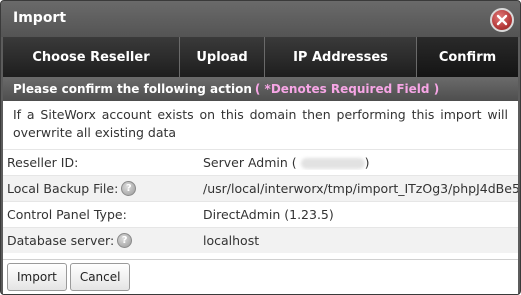 Image resolution: width=521 pixels, height=295 pixels. Describe the element at coordinates (341, 57) in the screenshot. I see `tab-ip-addresses: IP Addresses` at that location.